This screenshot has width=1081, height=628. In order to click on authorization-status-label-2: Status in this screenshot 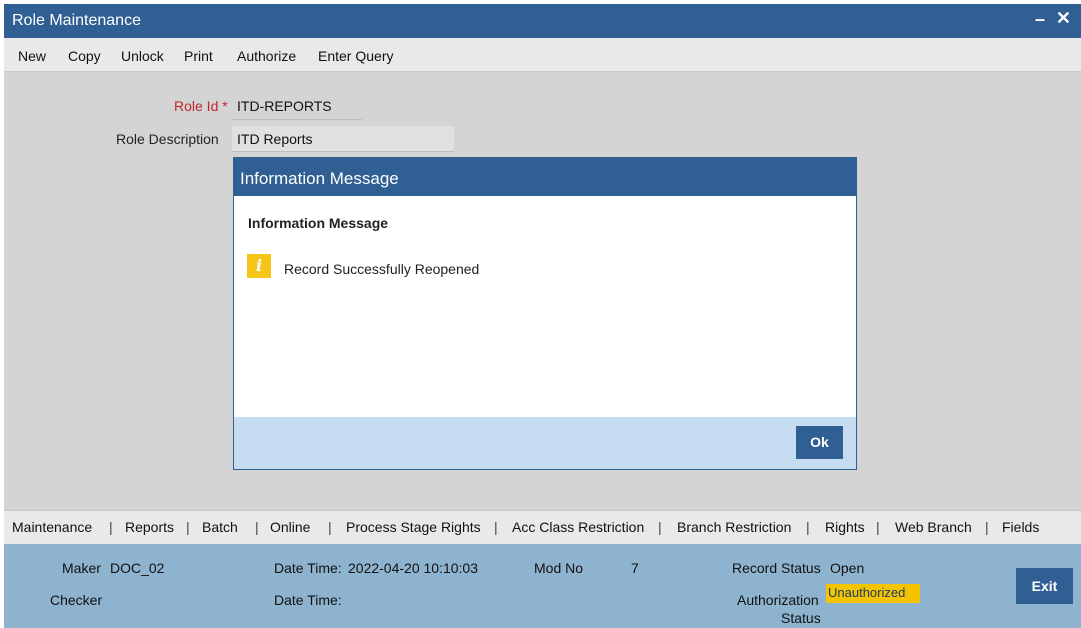, I will do `click(801, 618)`.